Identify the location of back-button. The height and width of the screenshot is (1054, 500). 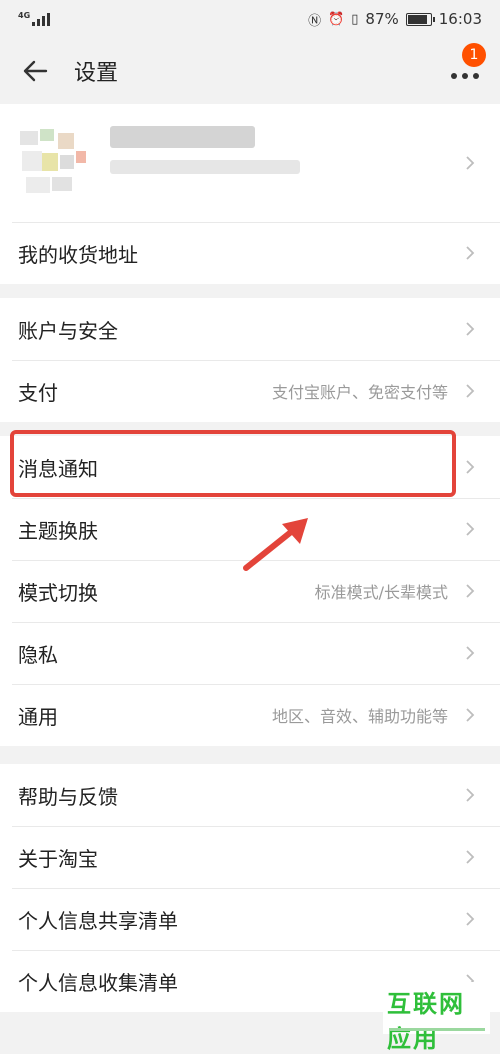
(35, 71).